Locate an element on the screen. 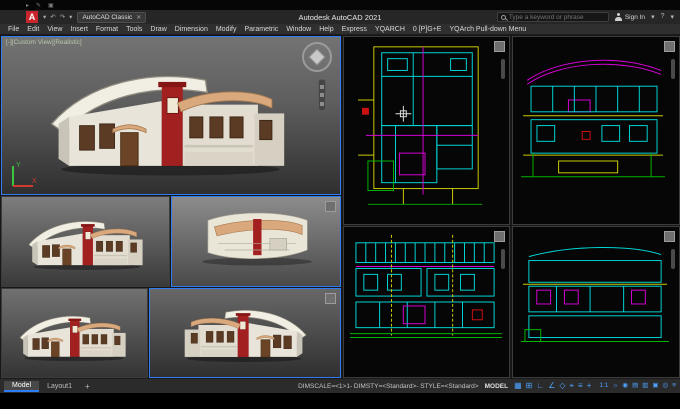 This screenshot has width=680, height=409. menu-item: Edit is located at coordinates (33, 29).